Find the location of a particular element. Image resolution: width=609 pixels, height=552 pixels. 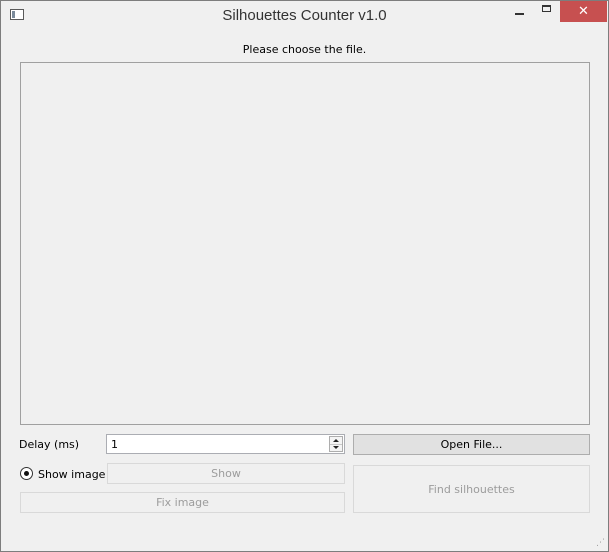

title-bar: Silhouettes Counter v1.0 ✕ is located at coordinates (304, 16).